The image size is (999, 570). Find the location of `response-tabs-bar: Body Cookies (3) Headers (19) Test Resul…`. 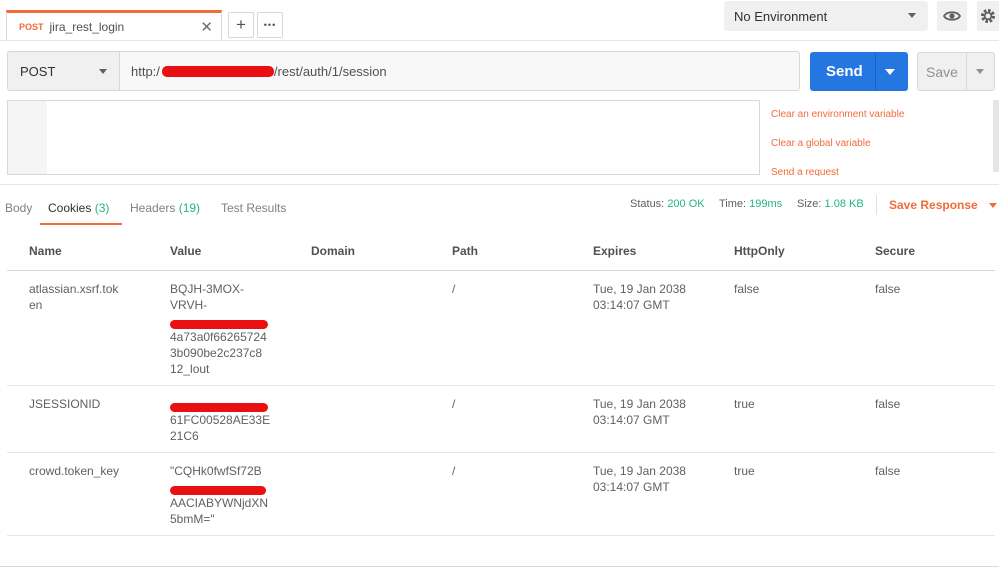

response-tabs-bar: Body Cookies (3) Headers (19) Test Resul… is located at coordinates (499, 204).